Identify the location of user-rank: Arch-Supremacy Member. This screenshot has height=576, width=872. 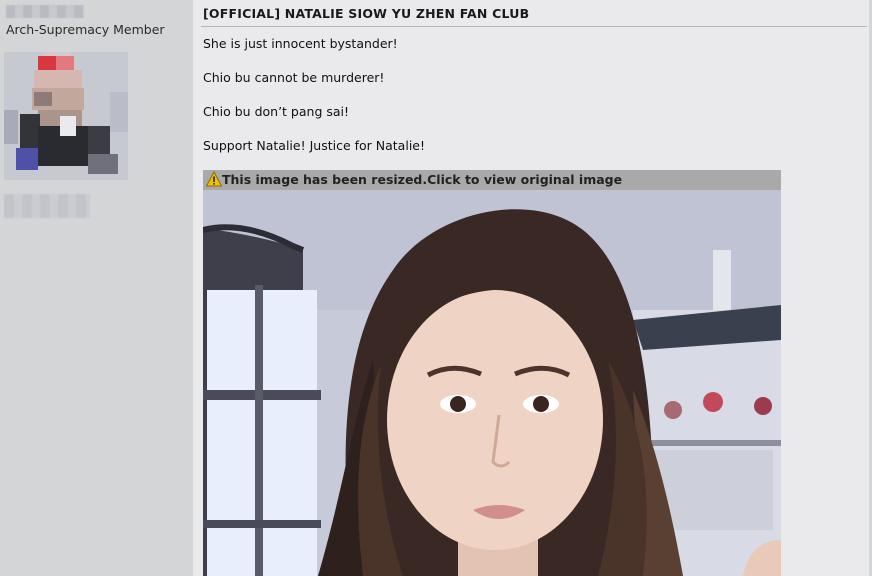
(85, 29).